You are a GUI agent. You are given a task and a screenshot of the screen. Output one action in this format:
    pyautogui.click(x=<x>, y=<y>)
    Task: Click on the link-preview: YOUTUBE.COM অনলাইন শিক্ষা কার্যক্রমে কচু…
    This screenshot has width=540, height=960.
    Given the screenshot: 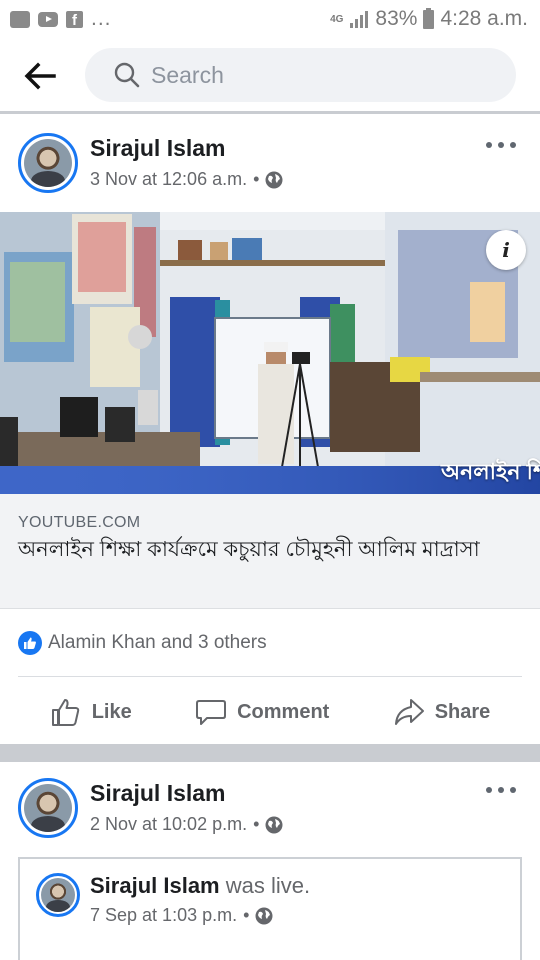 What is the action you would take?
    pyautogui.click(x=270, y=551)
    